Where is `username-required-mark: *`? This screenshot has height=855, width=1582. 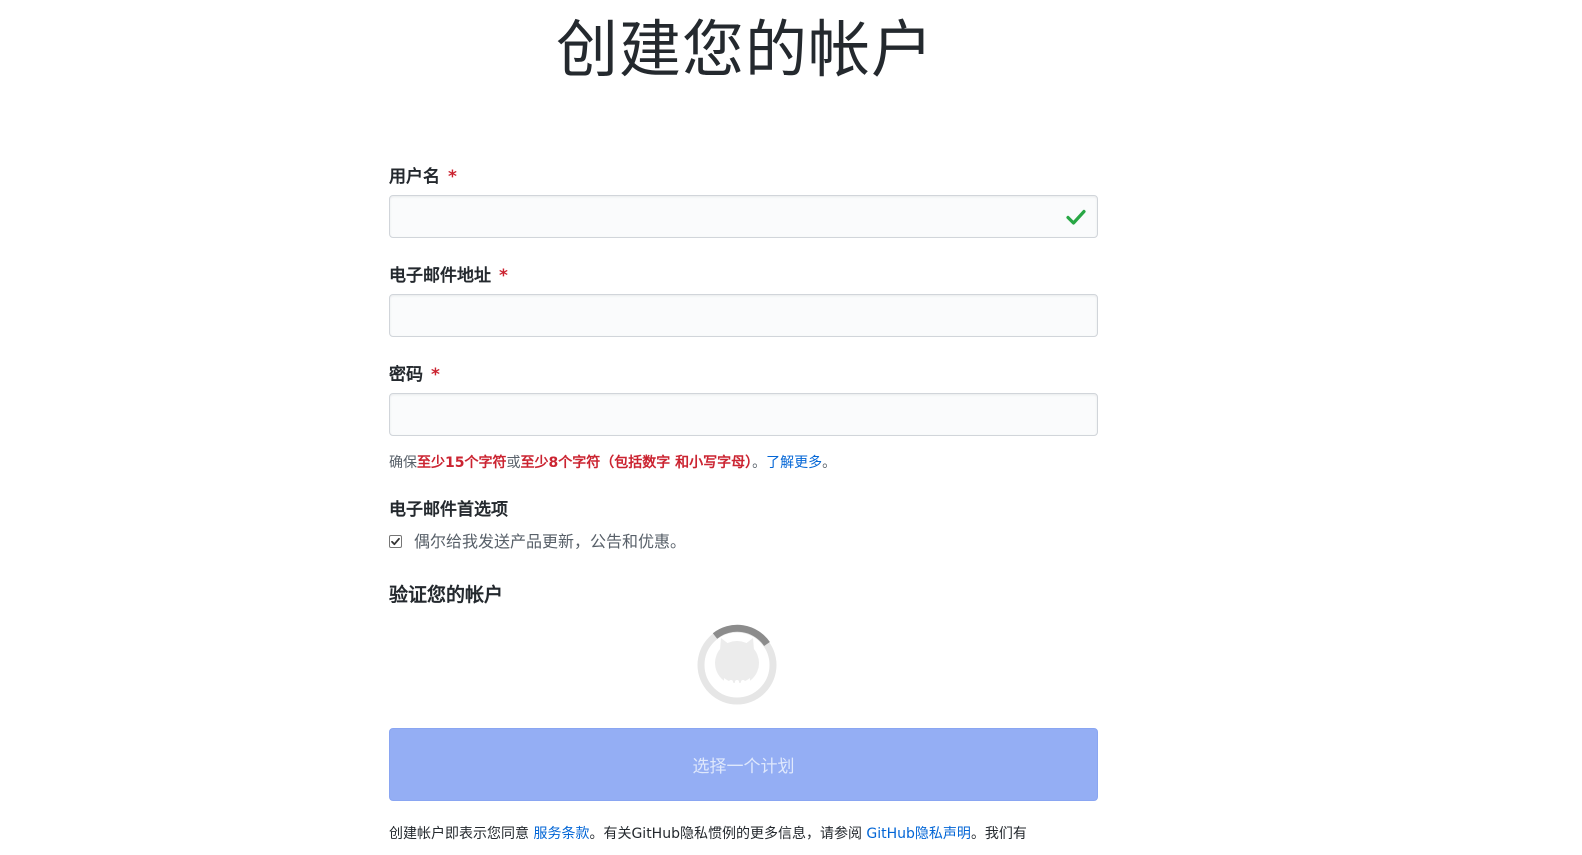 username-required-mark: * is located at coordinates (452, 177).